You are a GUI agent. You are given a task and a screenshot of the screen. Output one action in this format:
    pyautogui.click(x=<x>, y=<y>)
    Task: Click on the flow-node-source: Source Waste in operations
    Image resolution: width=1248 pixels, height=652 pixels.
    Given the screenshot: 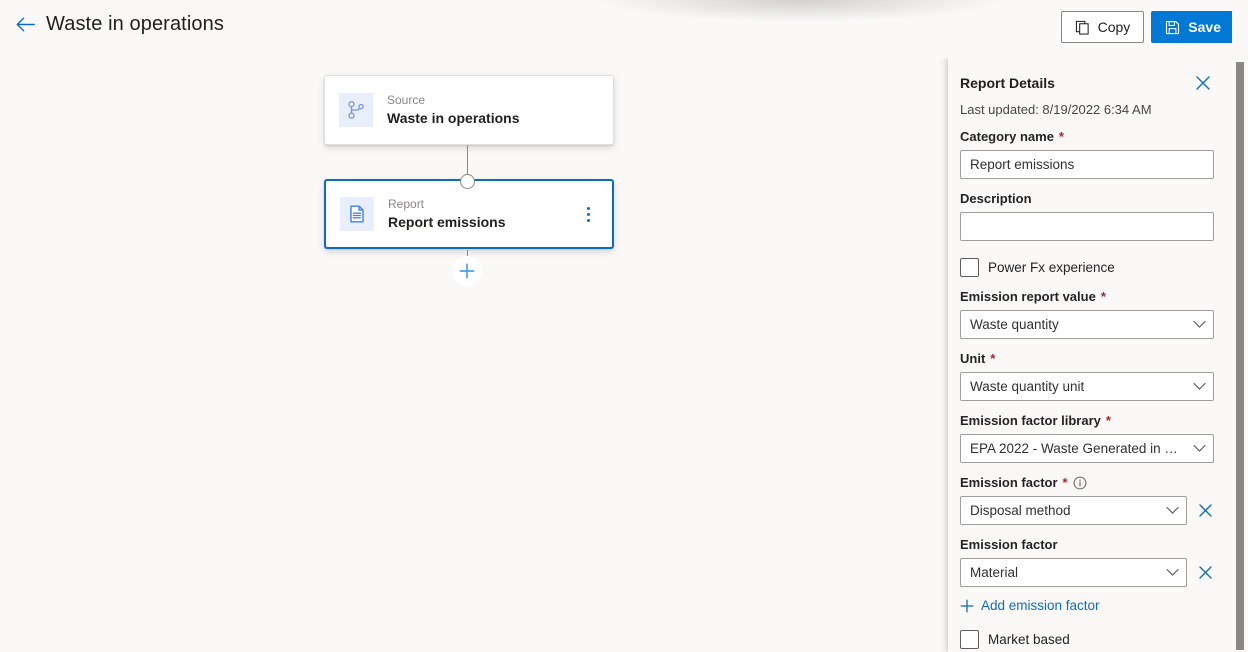 What is the action you would take?
    pyautogui.click(x=469, y=110)
    